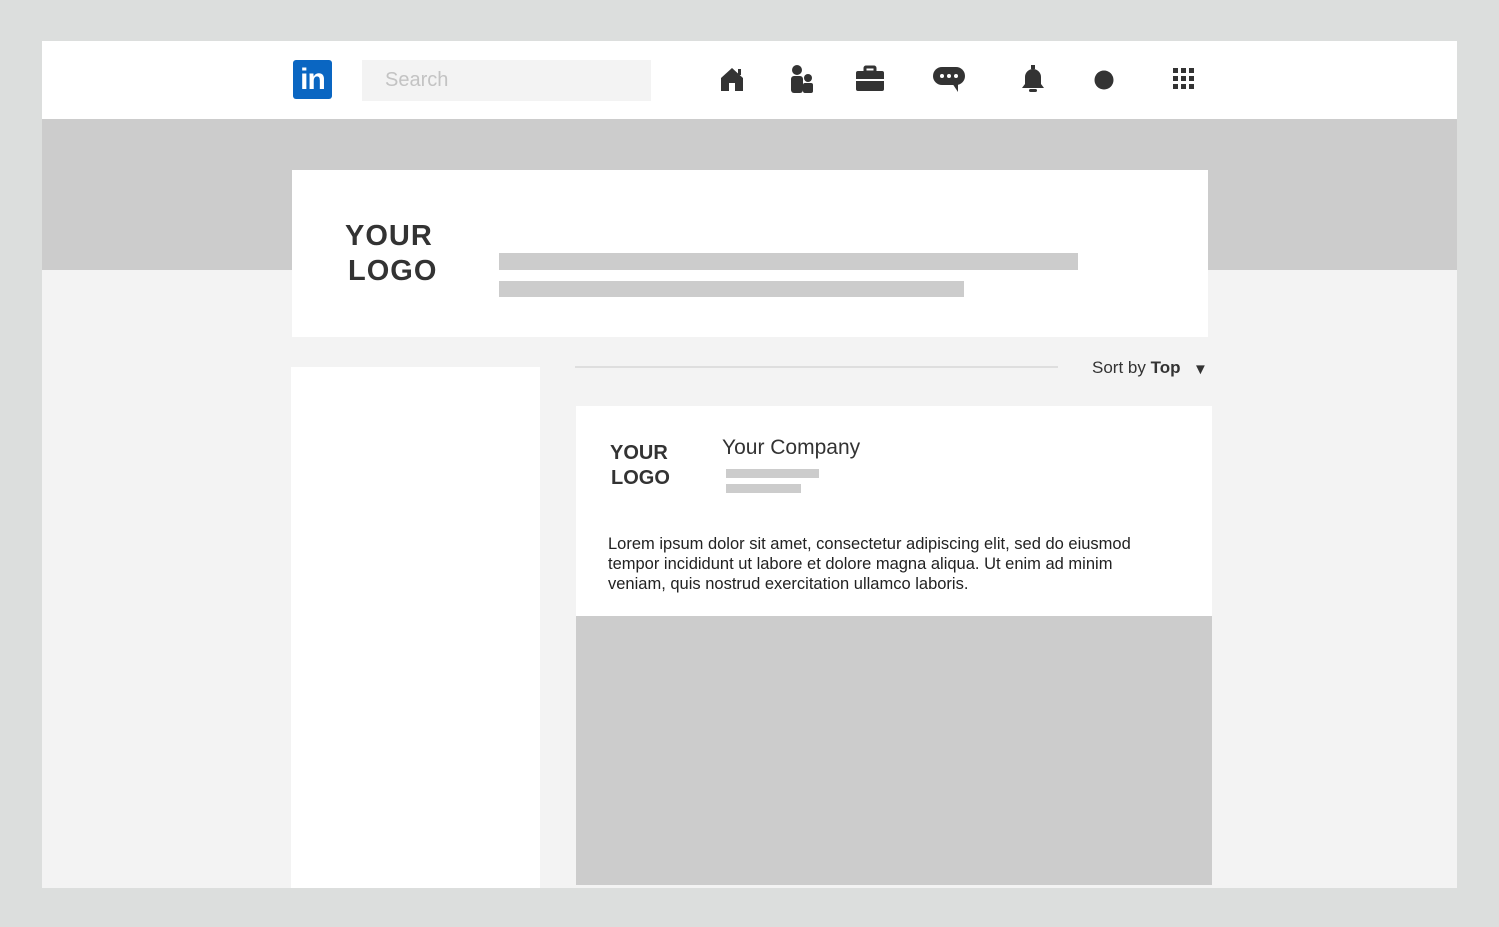 The height and width of the screenshot is (927, 1499). Describe the element at coordinates (816, 367) in the screenshot. I see `feed-divider` at that location.